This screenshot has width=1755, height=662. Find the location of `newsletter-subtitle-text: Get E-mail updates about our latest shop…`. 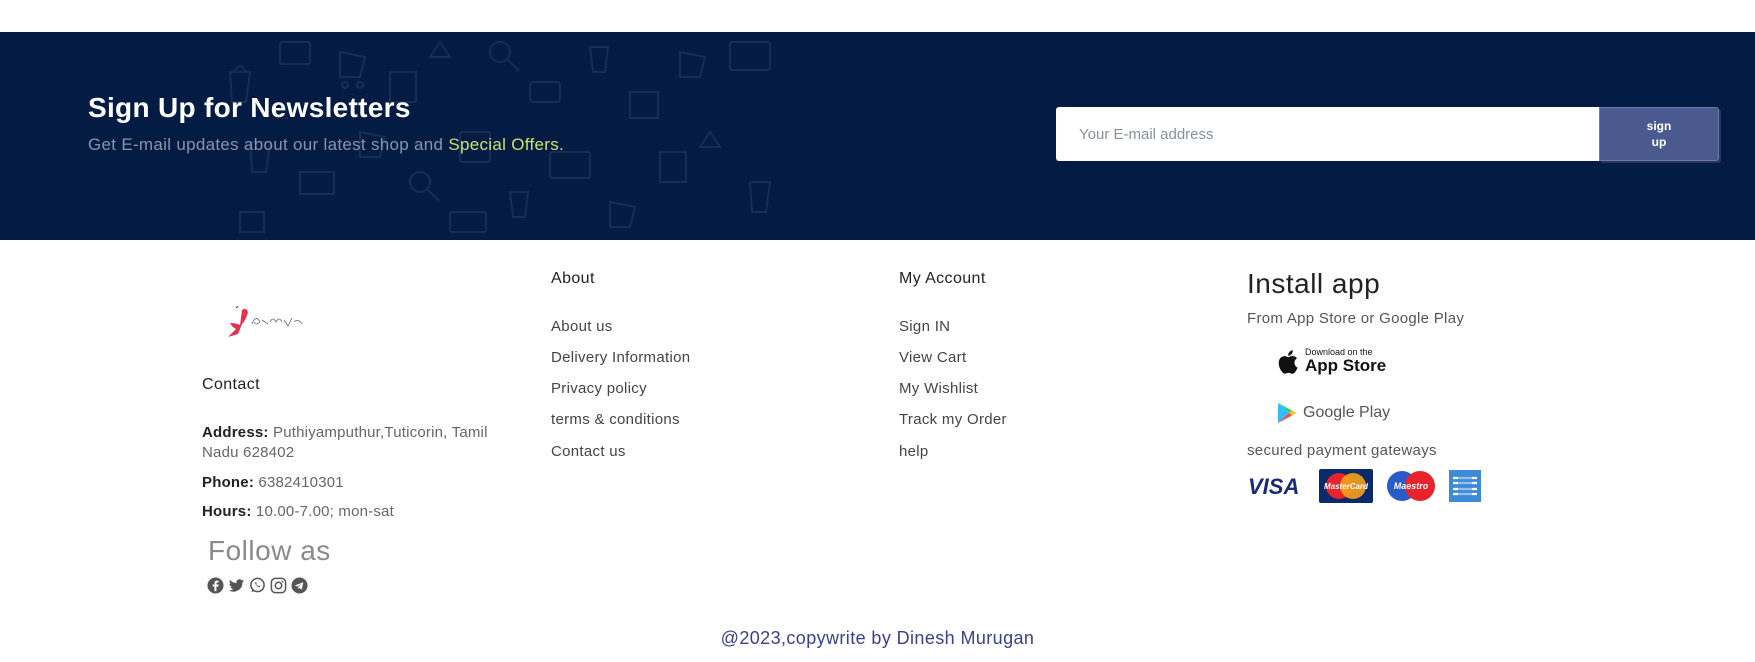

newsletter-subtitle-text: Get E-mail updates about our latest shop… is located at coordinates (266, 144).